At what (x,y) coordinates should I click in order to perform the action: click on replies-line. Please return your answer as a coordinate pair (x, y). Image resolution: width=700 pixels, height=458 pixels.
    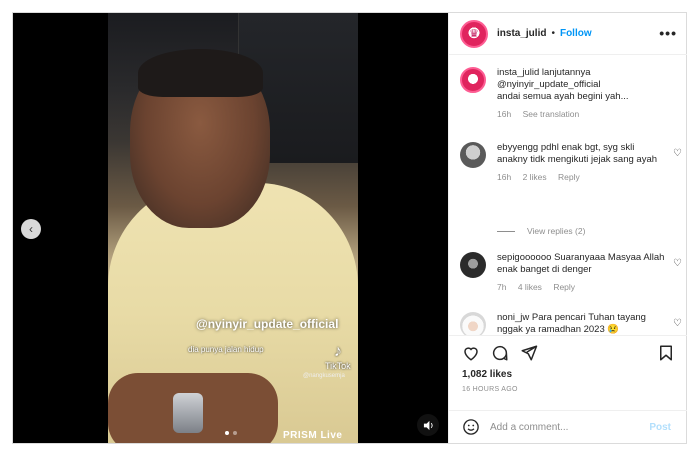
    Looking at the image, I should click on (506, 231).